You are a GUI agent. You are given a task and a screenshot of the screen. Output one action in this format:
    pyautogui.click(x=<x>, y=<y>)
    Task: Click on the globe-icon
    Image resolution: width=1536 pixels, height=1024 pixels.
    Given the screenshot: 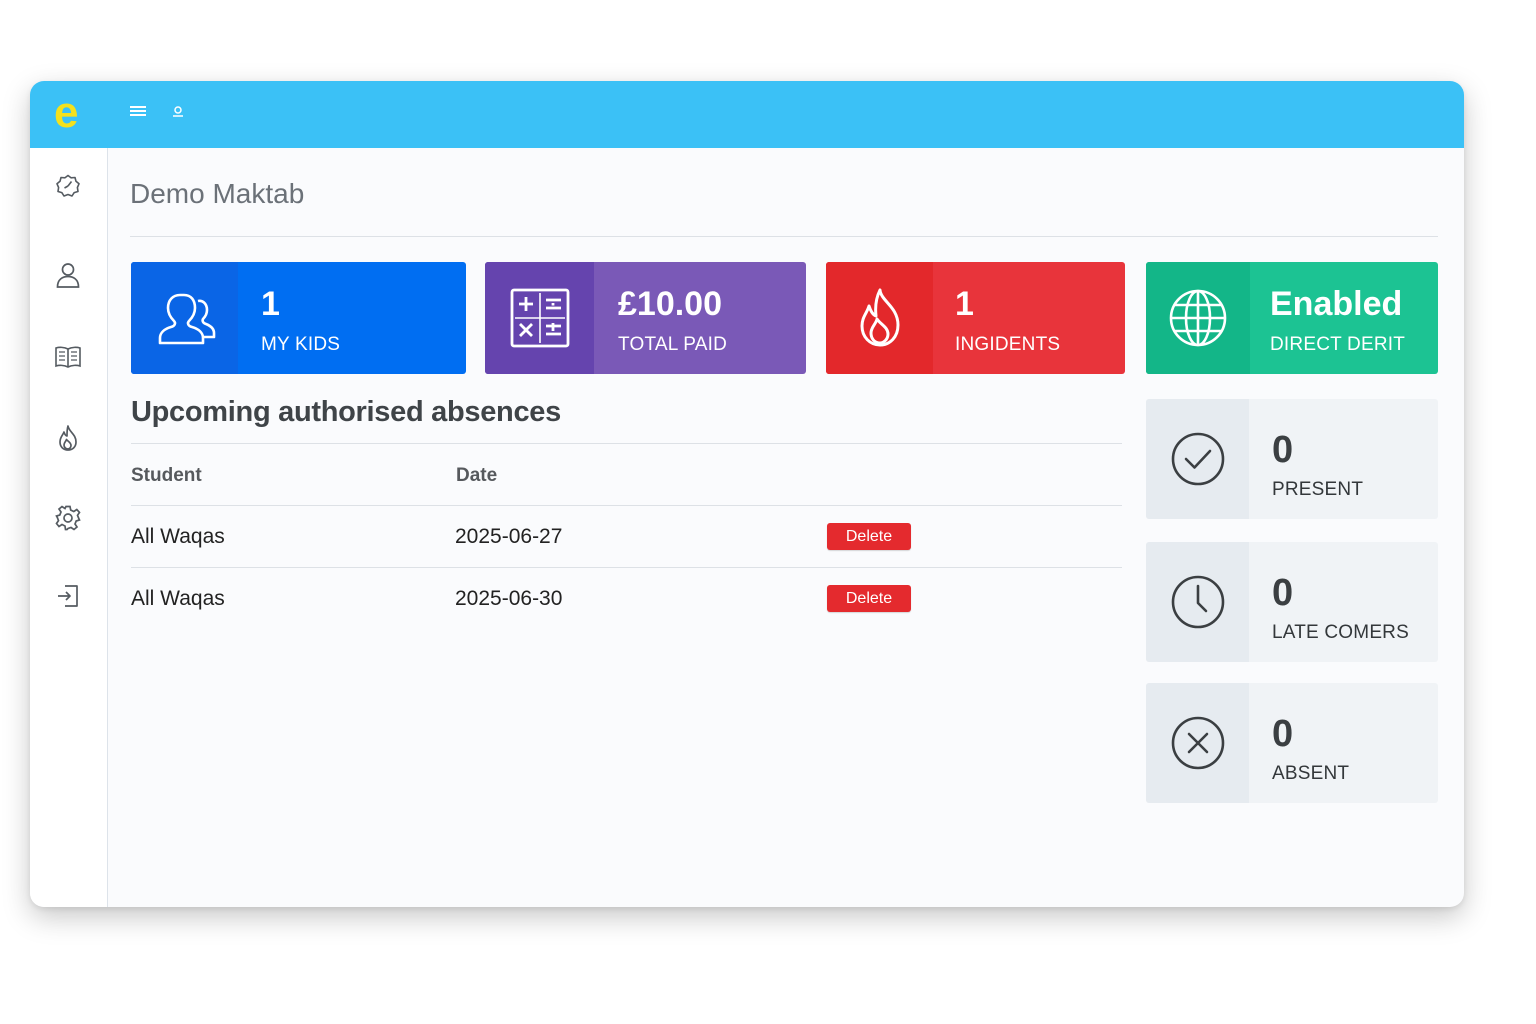 What is the action you would take?
    pyautogui.click(x=1198, y=318)
    